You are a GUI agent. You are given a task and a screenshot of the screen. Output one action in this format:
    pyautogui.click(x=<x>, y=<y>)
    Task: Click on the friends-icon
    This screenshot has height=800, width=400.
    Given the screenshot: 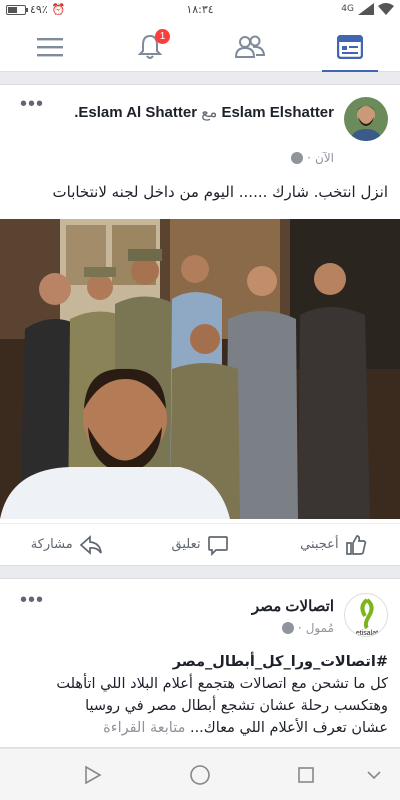 What is the action you would take?
    pyautogui.click(x=250, y=46)
    